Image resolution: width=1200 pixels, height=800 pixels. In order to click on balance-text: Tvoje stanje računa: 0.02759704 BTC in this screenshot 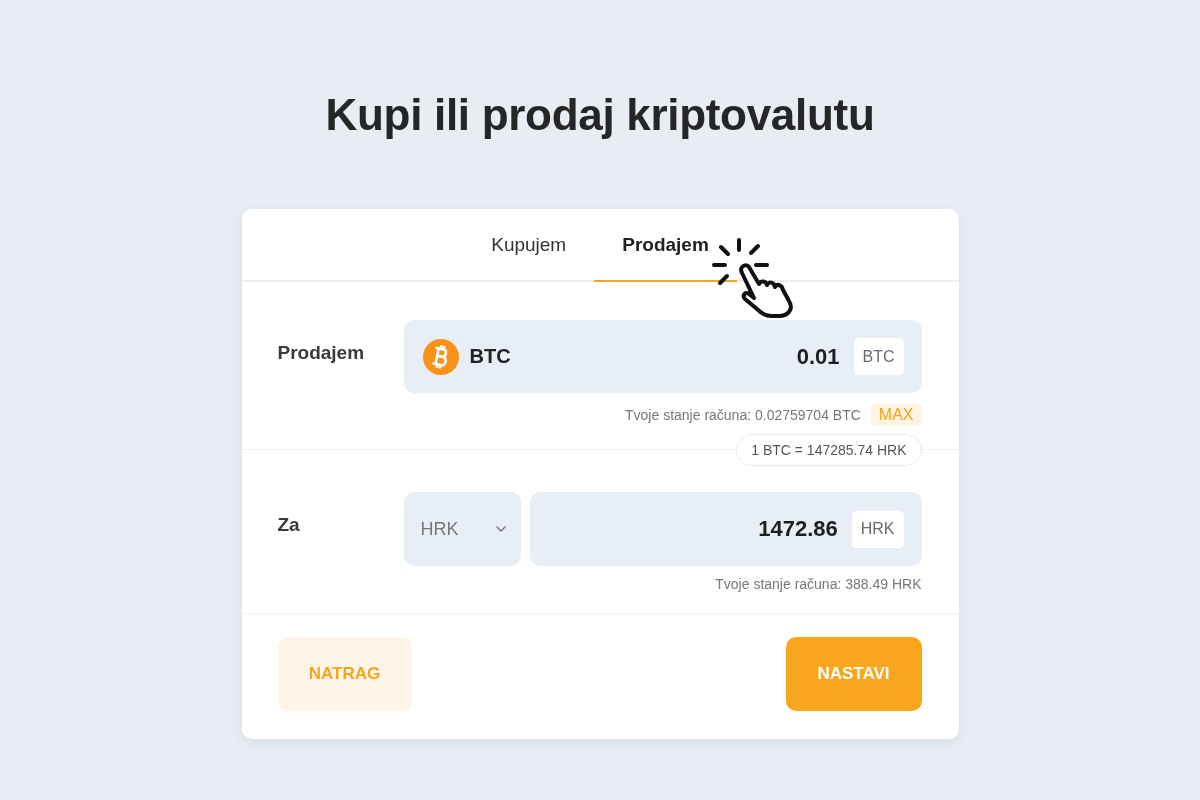, I will do `click(743, 414)`.